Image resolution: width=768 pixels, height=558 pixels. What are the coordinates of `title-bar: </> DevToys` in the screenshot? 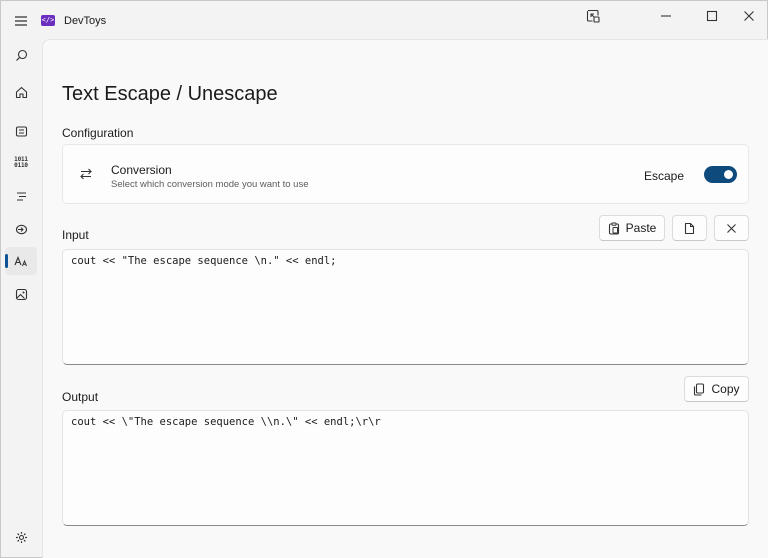 It's located at (384, 20).